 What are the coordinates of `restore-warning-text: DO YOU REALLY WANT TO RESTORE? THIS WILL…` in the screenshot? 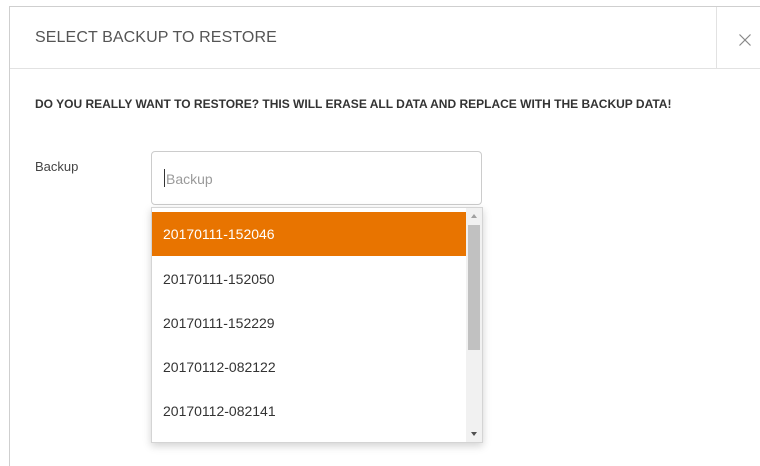 It's located at (353, 104).